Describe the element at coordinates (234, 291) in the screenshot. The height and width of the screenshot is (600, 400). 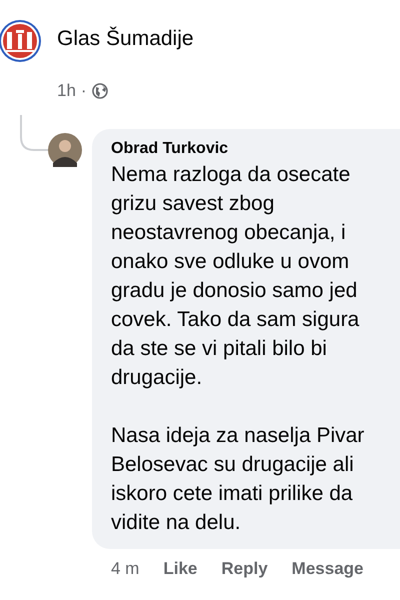
I see `comment-text: gradu je donosio samo jed` at that location.